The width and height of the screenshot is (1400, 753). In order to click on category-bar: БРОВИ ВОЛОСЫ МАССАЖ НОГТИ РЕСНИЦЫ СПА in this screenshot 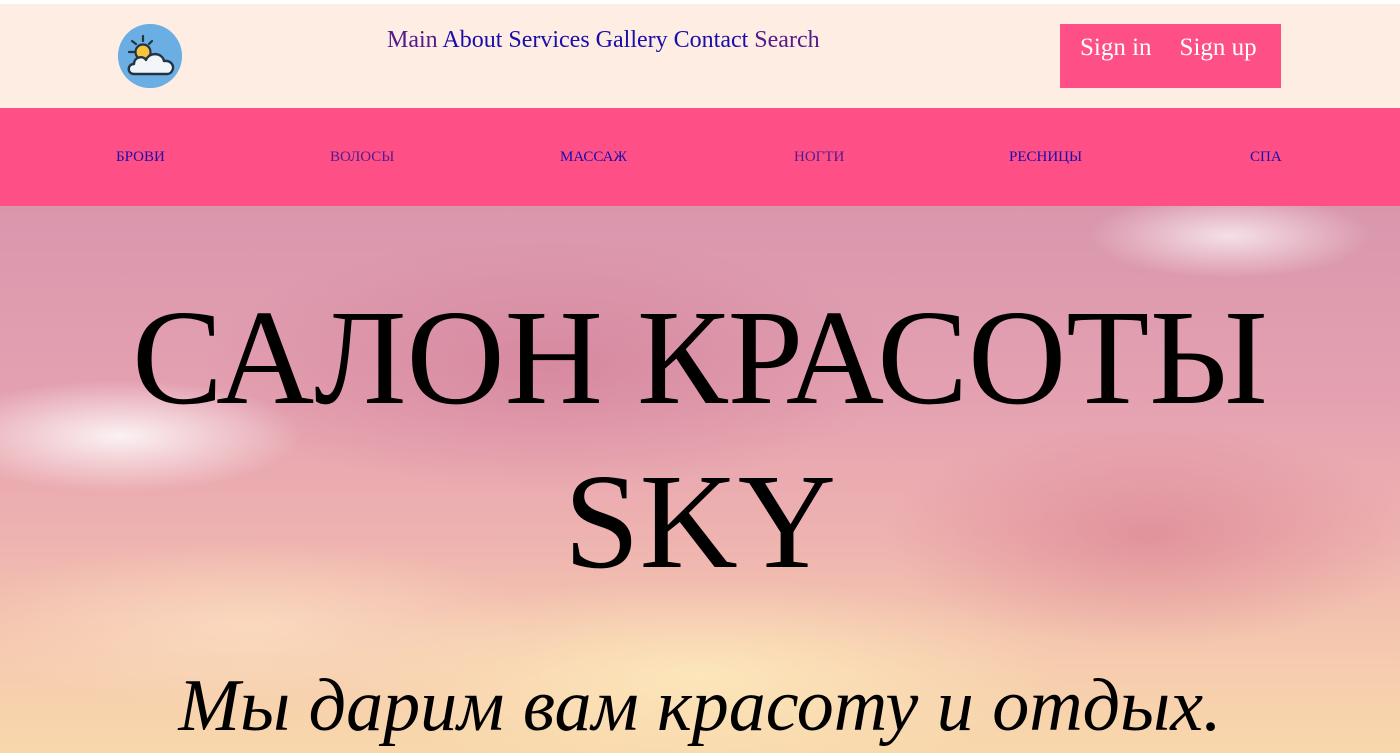, I will do `click(700, 157)`.